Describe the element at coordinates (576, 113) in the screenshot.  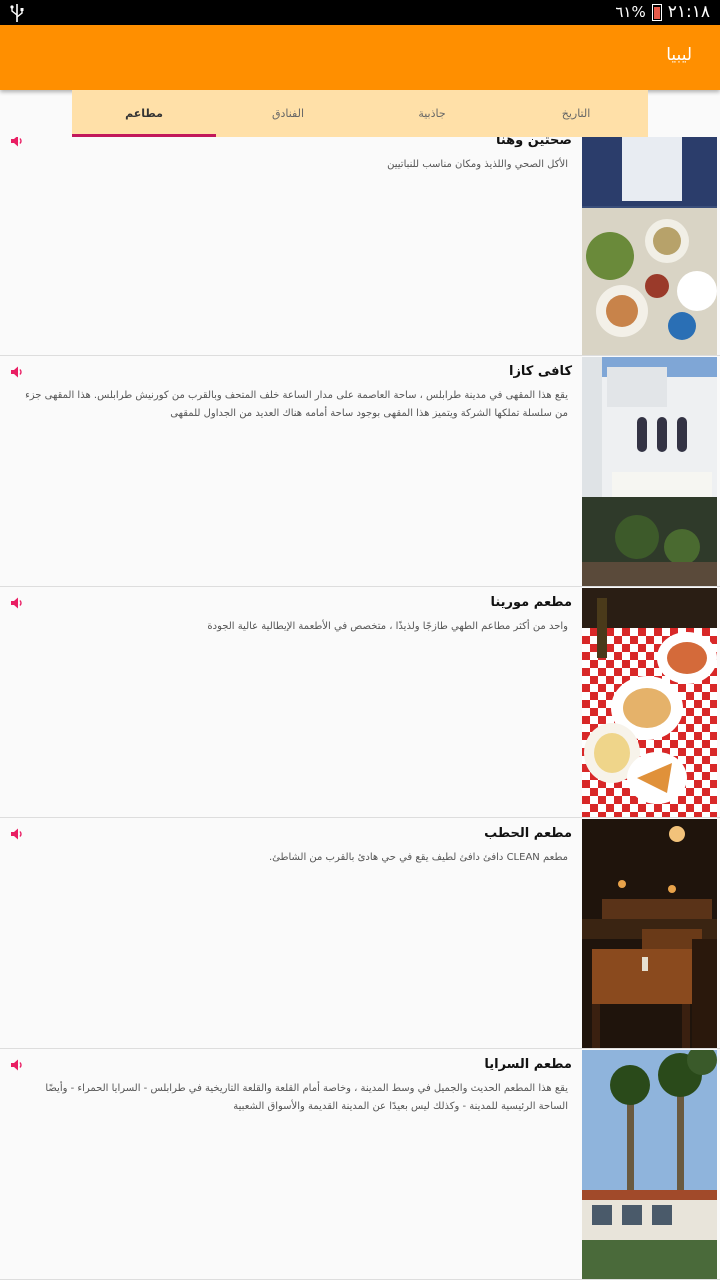
I see `tab-history: التاريخ` at that location.